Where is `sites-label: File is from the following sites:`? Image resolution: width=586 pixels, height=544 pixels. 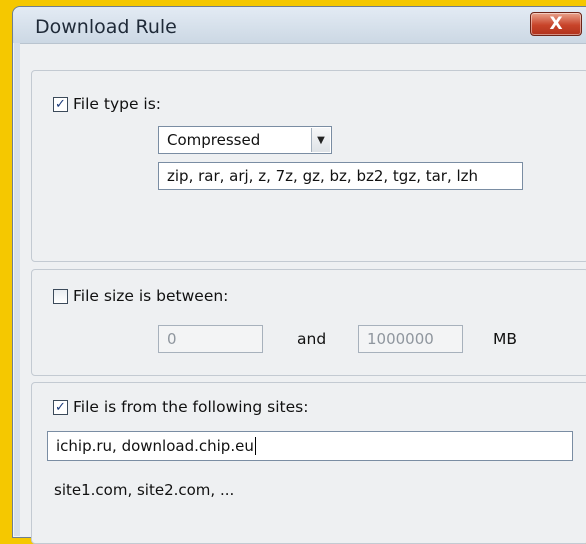
sites-label: File is from the following sites: is located at coordinates (191, 407).